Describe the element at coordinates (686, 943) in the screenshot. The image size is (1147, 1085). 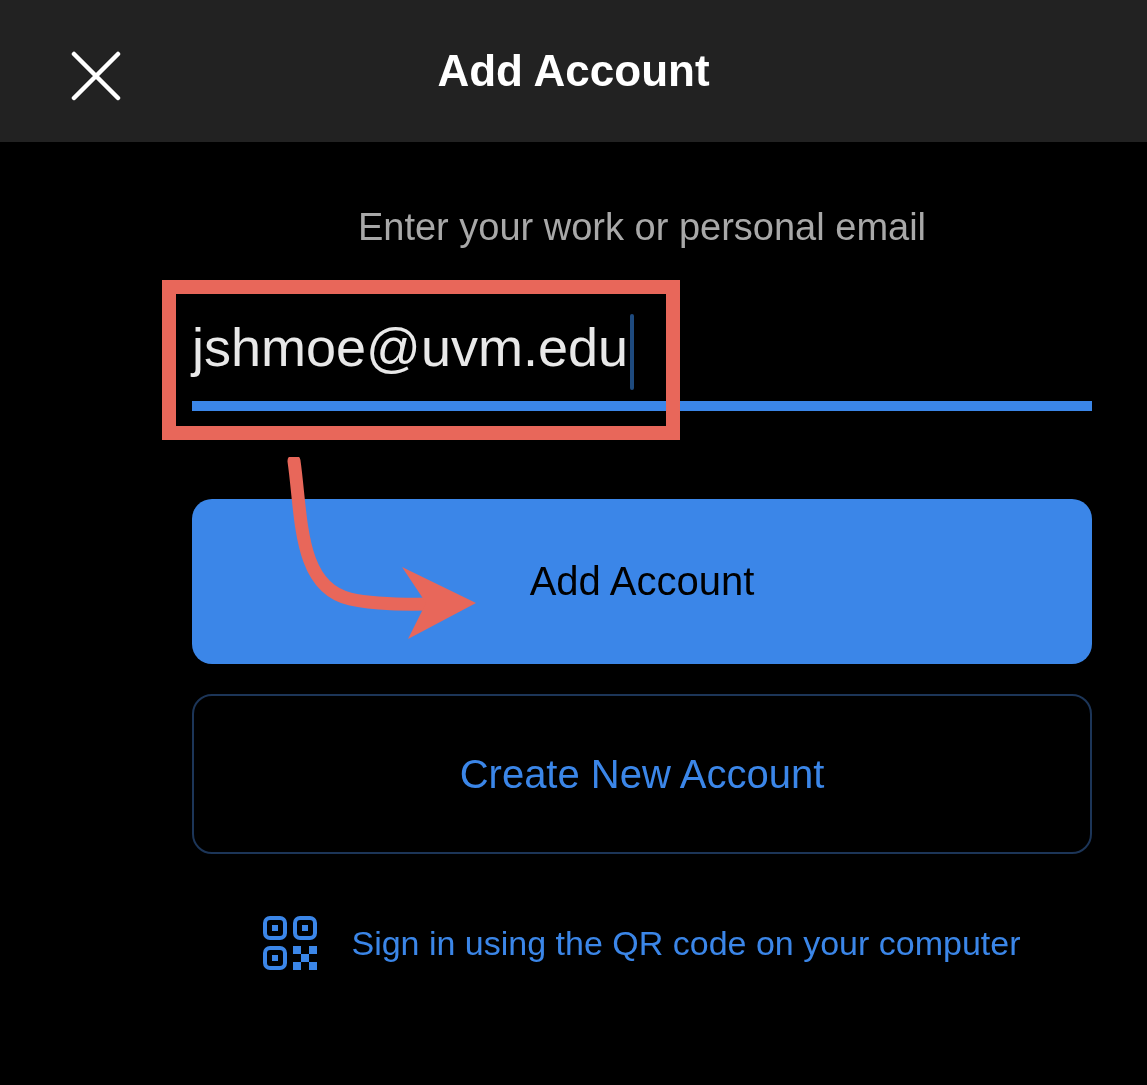
I see `qr-sign-in-link: Sign in using the QR code on your computer` at that location.